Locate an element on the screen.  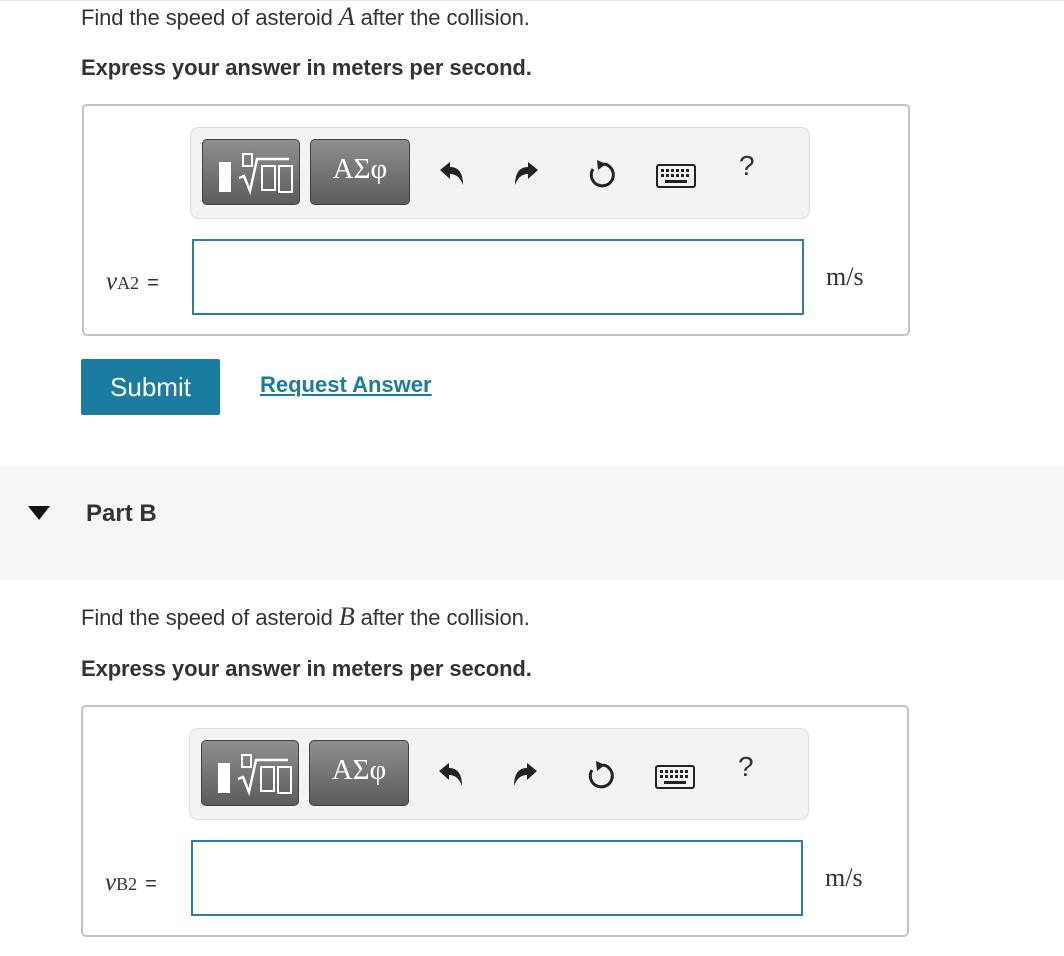
variable-subscript: A2 is located at coordinates (128, 283).